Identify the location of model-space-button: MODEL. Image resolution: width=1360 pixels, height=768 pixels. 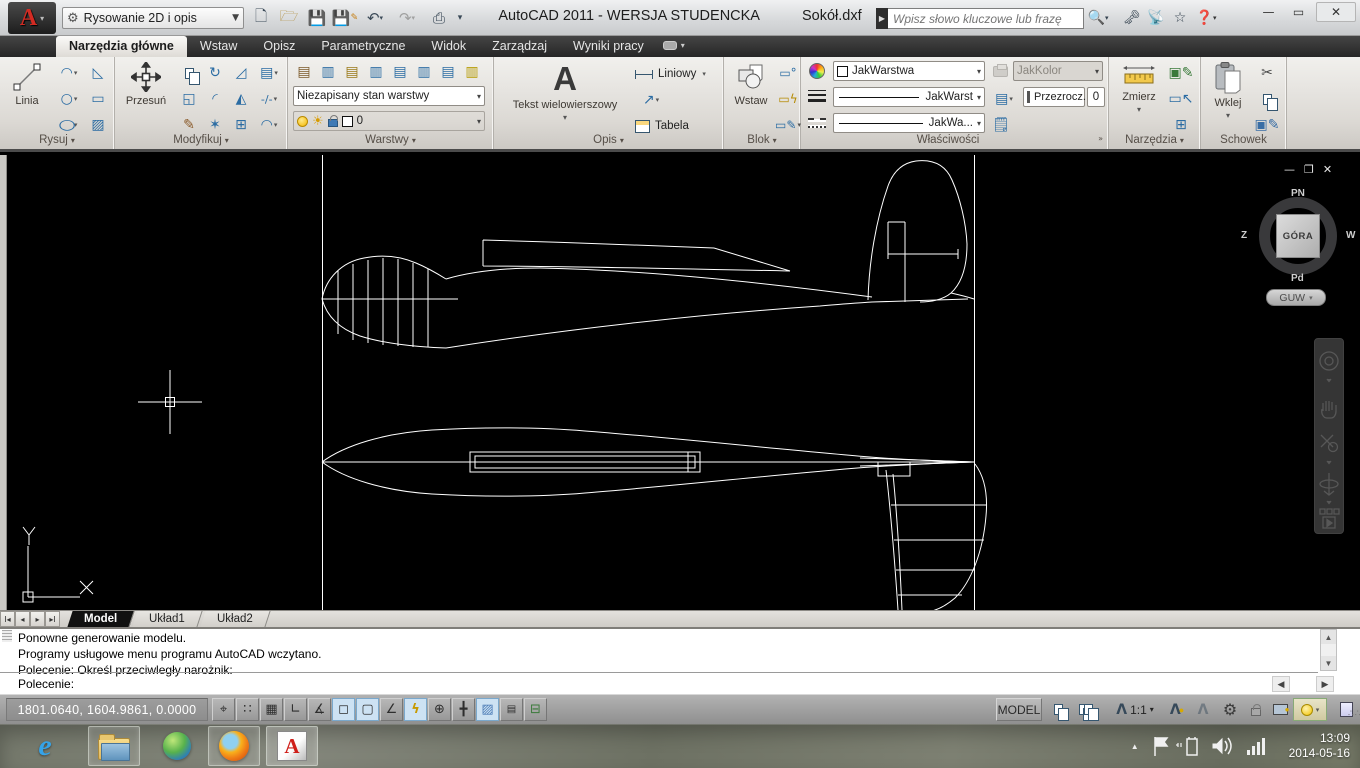
(1019, 709).